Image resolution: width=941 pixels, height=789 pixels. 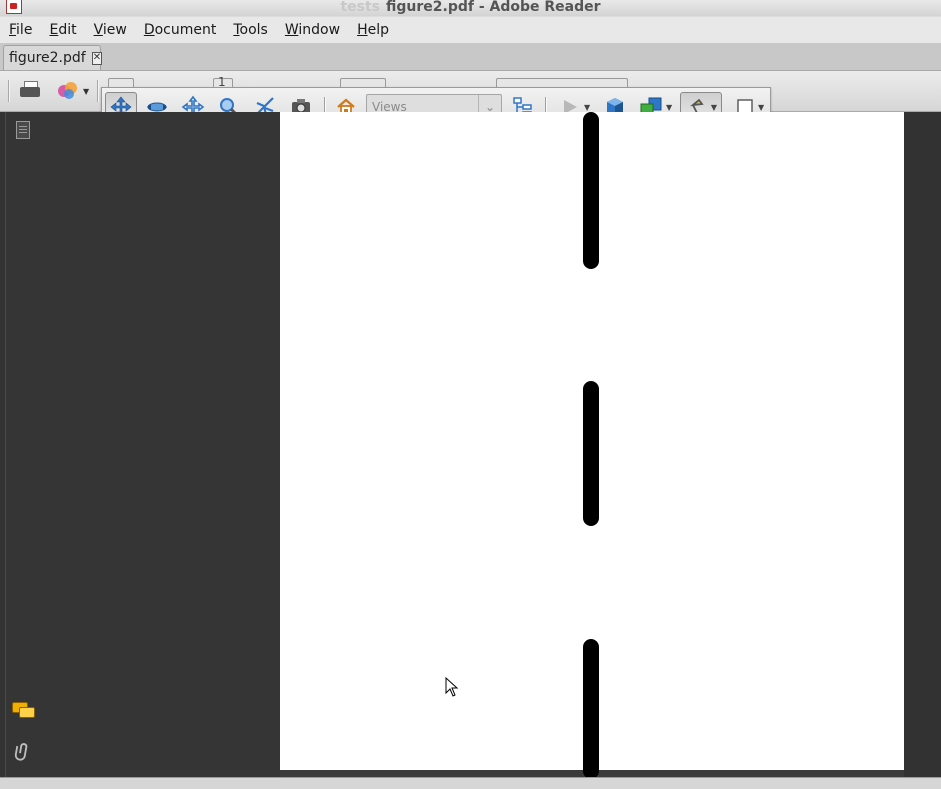 I want to click on printer-icon, so click(x=30, y=90).